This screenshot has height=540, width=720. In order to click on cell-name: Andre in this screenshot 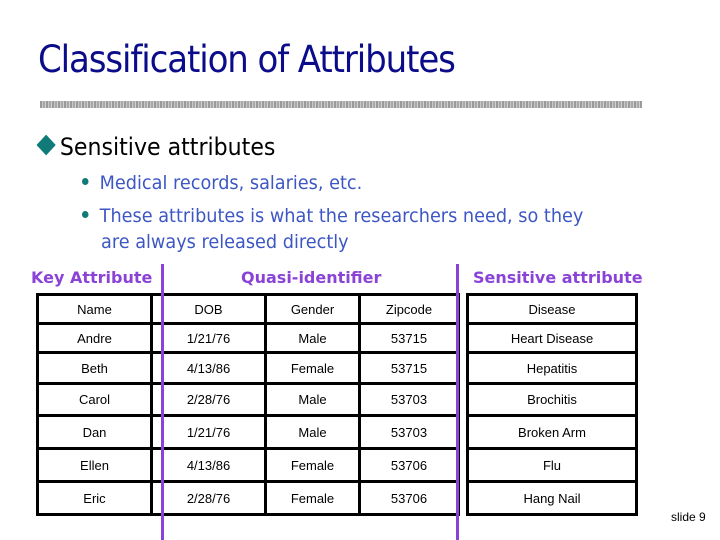, I will do `click(94, 338)`.